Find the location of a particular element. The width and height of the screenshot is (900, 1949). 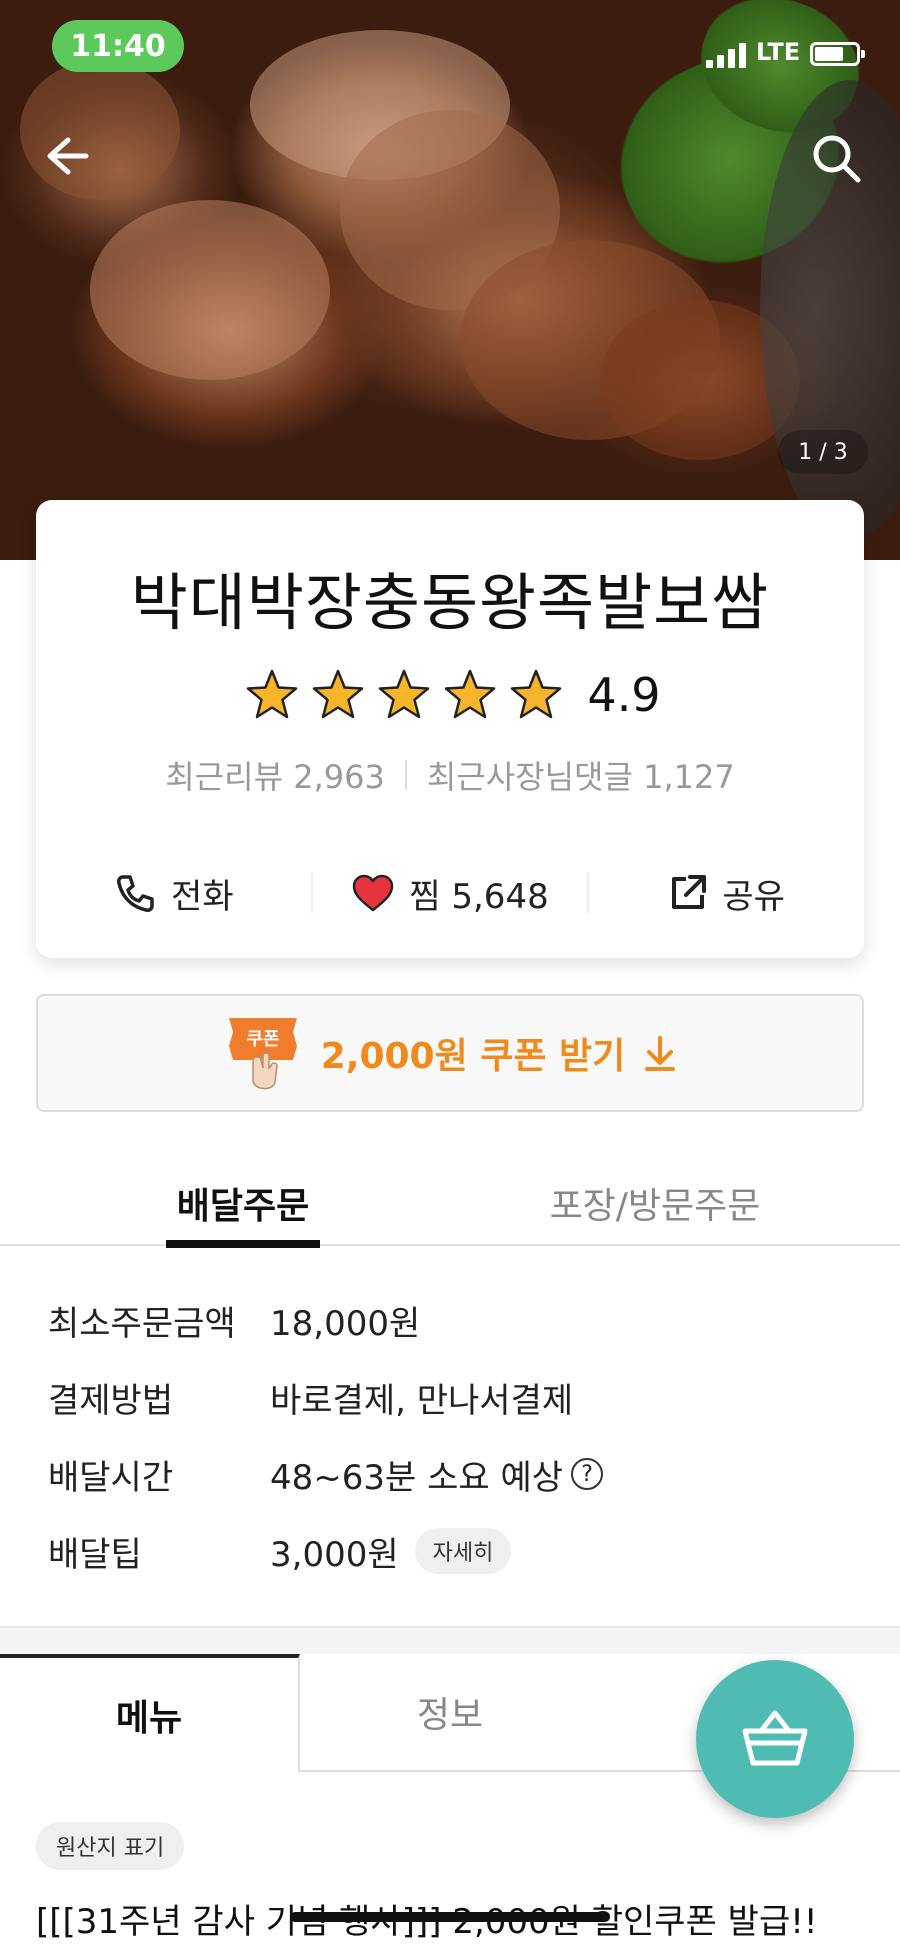

info-value-wrap: 3,000원 자세히 is located at coordinates (391, 1551).